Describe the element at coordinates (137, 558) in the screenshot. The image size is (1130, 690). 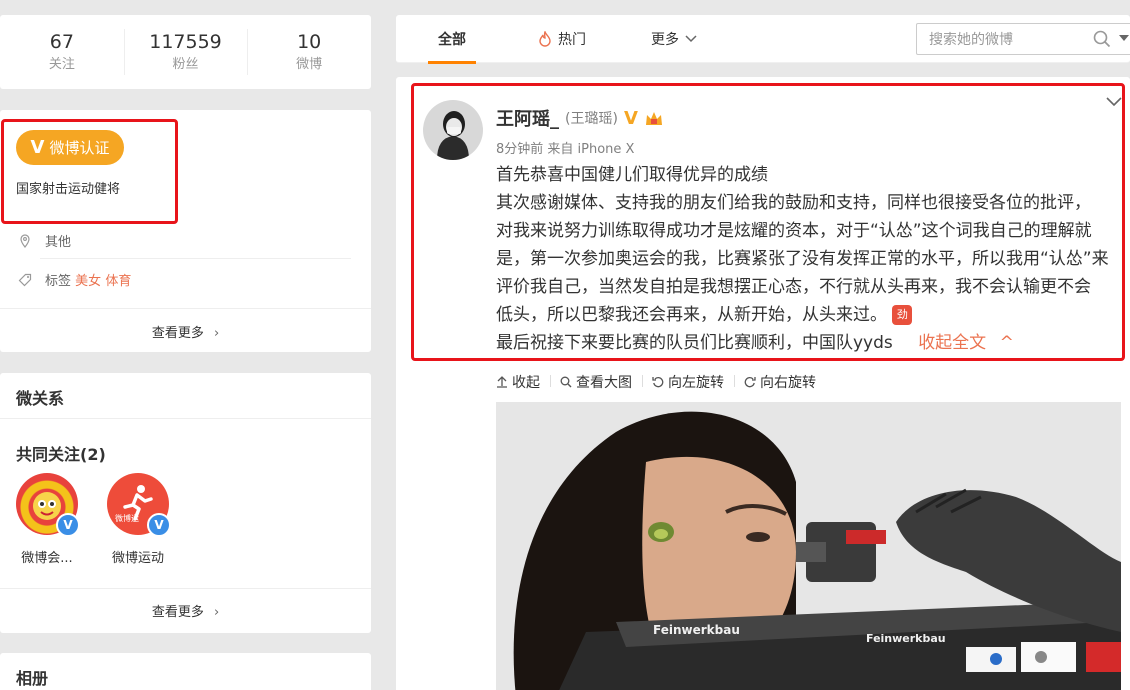
I see `follow-name: 微博运动` at that location.